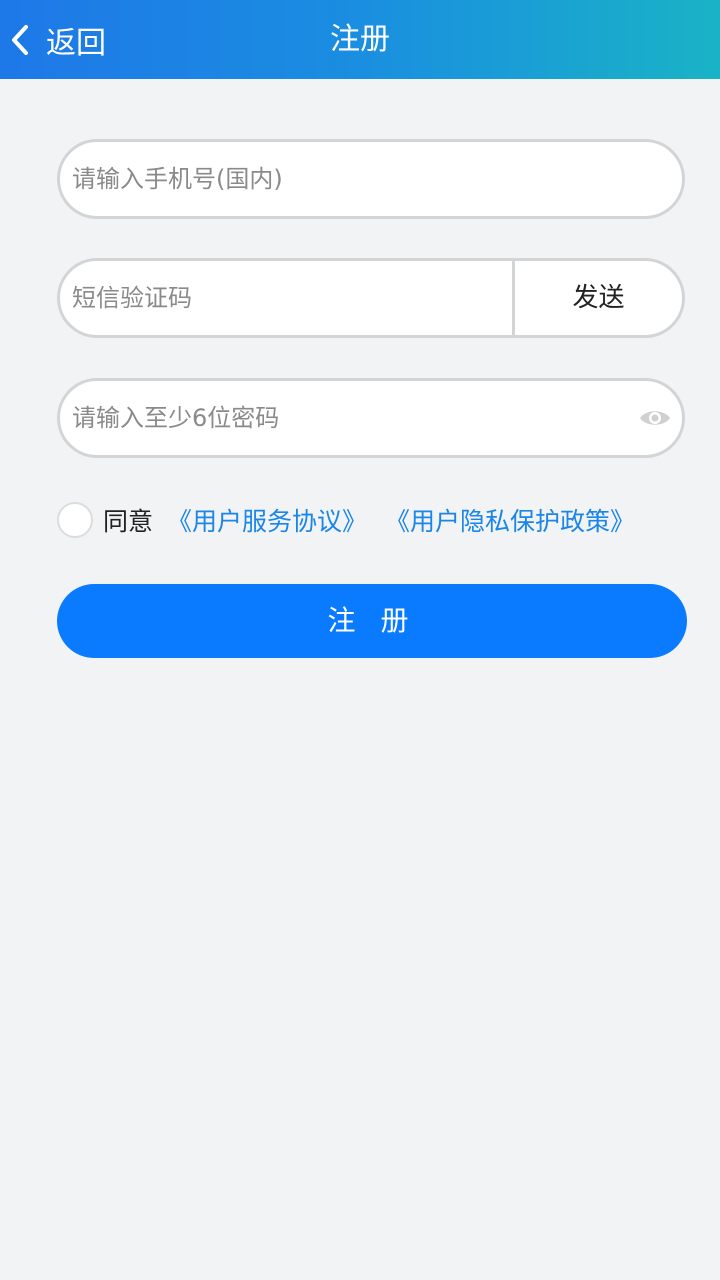 The width and height of the screenshot is (720, 1280). What do you see at coordinates (75, 520) in the screenshot?
I see `agree-checkbox` at bounding box center [75, 520].